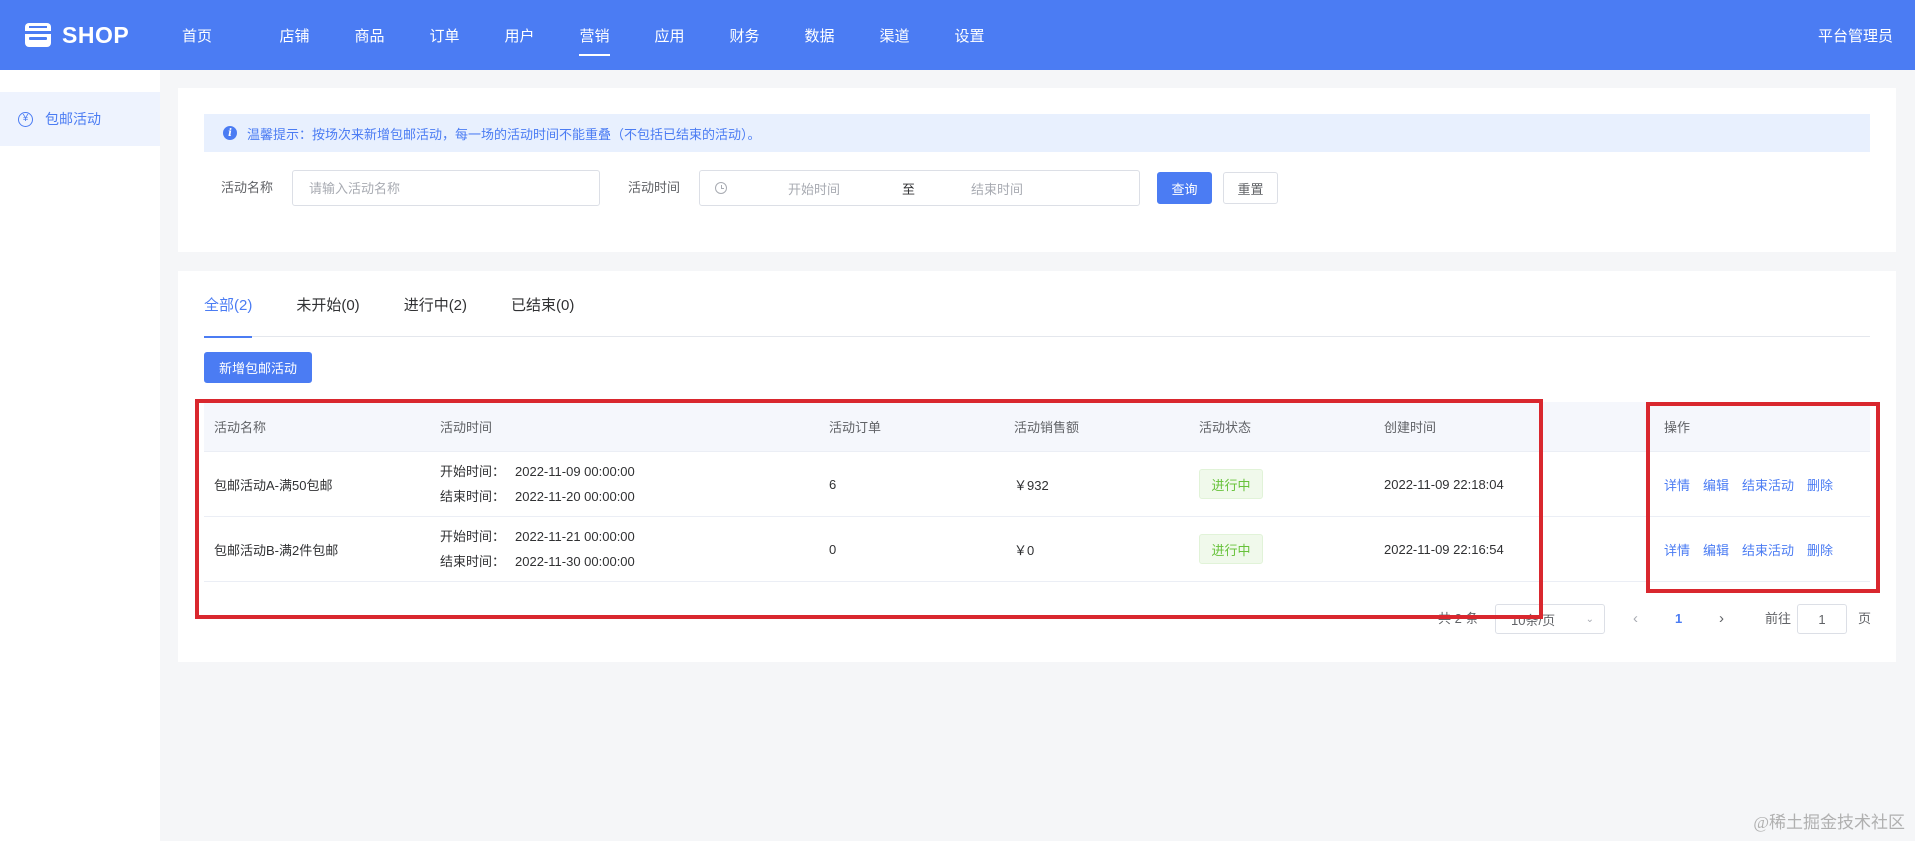  What do you see at coordinates (909, 189) in the screenshot?
I see `range-separator: 至` at bounding box center [909, 189].